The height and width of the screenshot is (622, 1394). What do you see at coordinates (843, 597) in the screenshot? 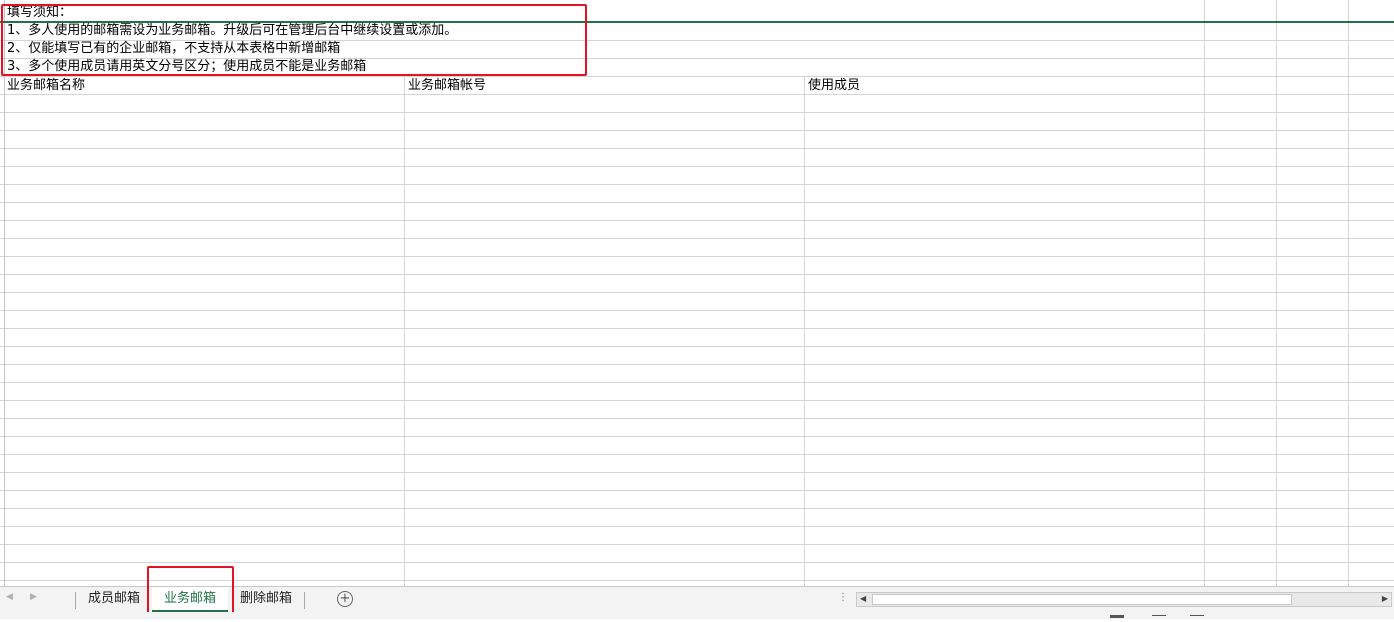
I see `tab-split-handle-icon: ⋮` at bounding box center [843, 597].